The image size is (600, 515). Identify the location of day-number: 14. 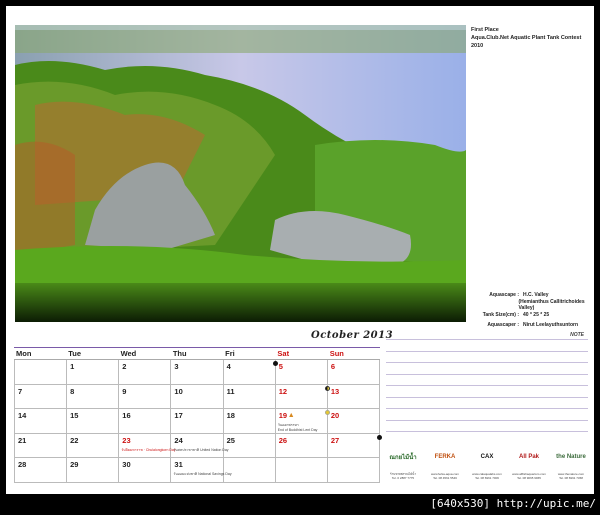
(22, 415).